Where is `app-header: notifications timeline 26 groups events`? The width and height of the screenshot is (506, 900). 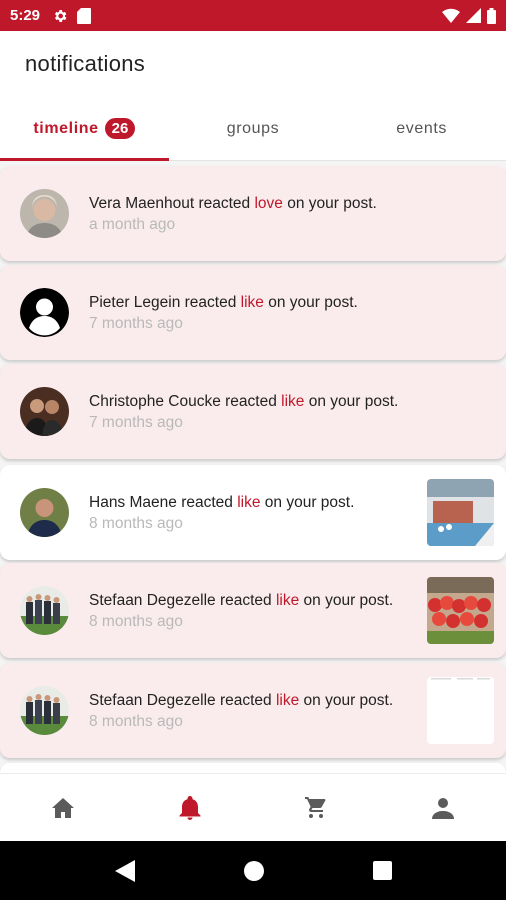 app-header: notifications timeline 26 groups events is located at coordinates (253, 96).